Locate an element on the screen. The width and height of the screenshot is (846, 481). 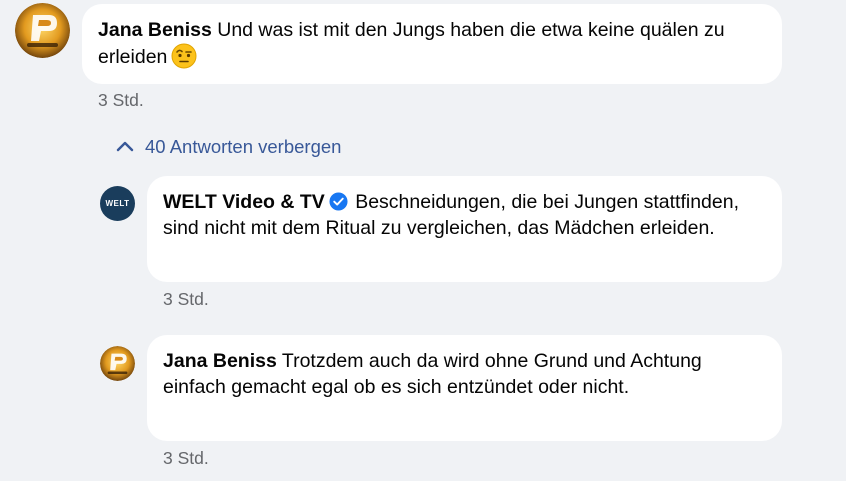
chevron-up-icon is located at coordinates (125, 146).